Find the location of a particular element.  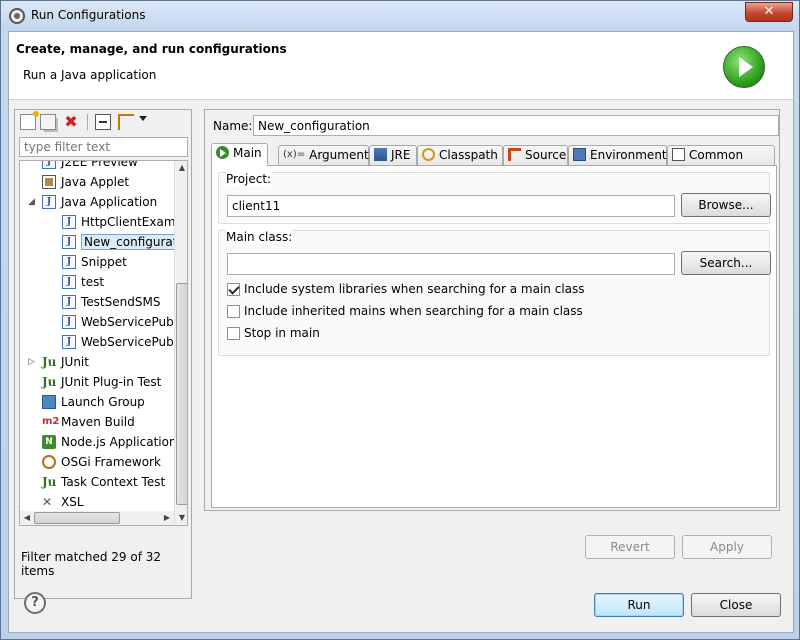

configuration-name-input is located at coordinates (516, 125).